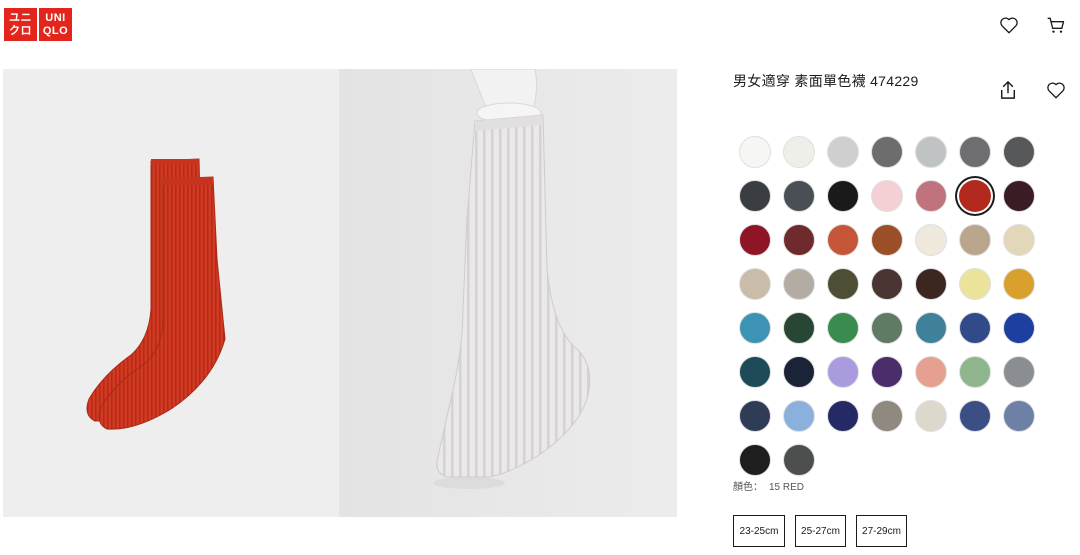  I want to click on size-button-27-29: 27-29cm, so click(881, 531).